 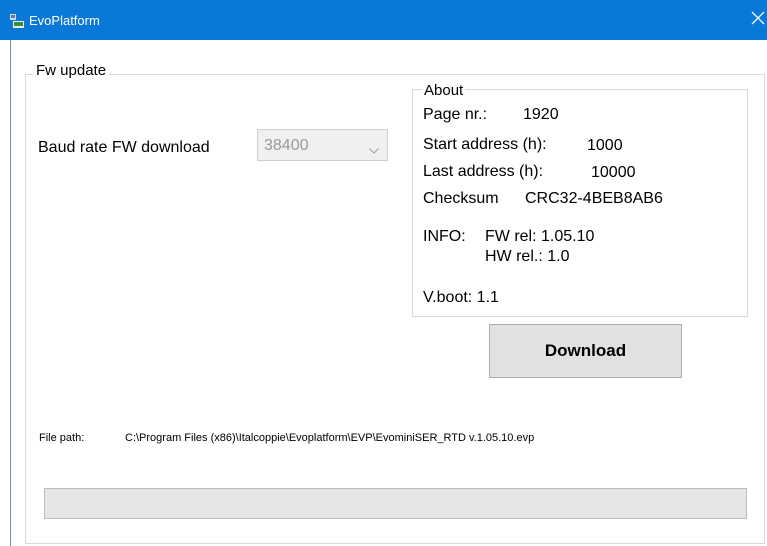 What do you see at coordinates (455, 114) in the screenshot?
I see `page-nr-label: Page nr.:` at bounding box center [455, 114].